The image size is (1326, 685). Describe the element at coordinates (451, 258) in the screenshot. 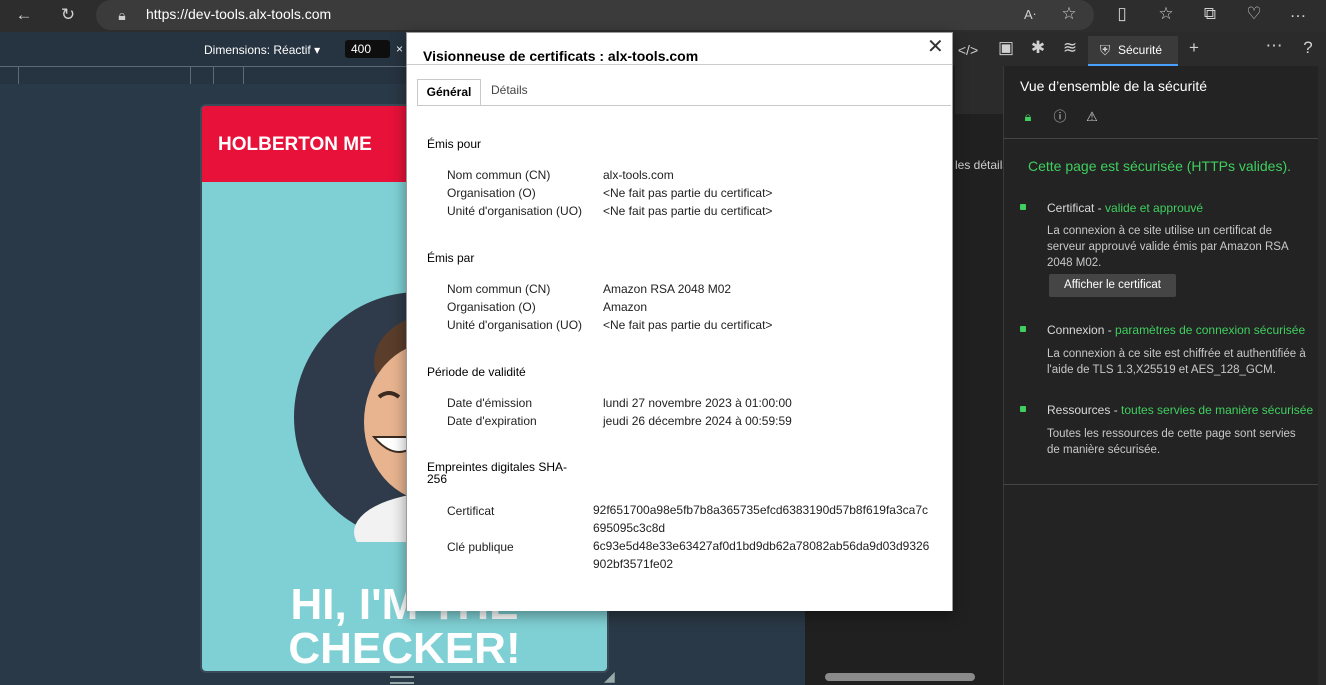

I see `section-issued-by: Émis par` at that location.